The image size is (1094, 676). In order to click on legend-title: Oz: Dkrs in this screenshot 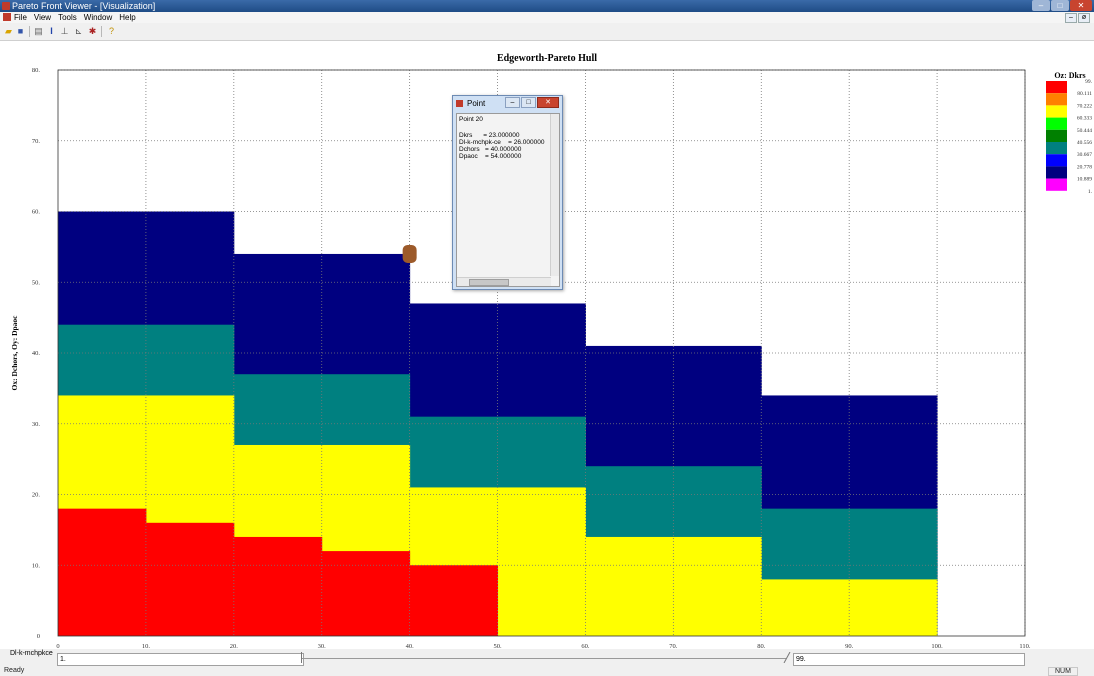, I will do `click(1069, 75)`.